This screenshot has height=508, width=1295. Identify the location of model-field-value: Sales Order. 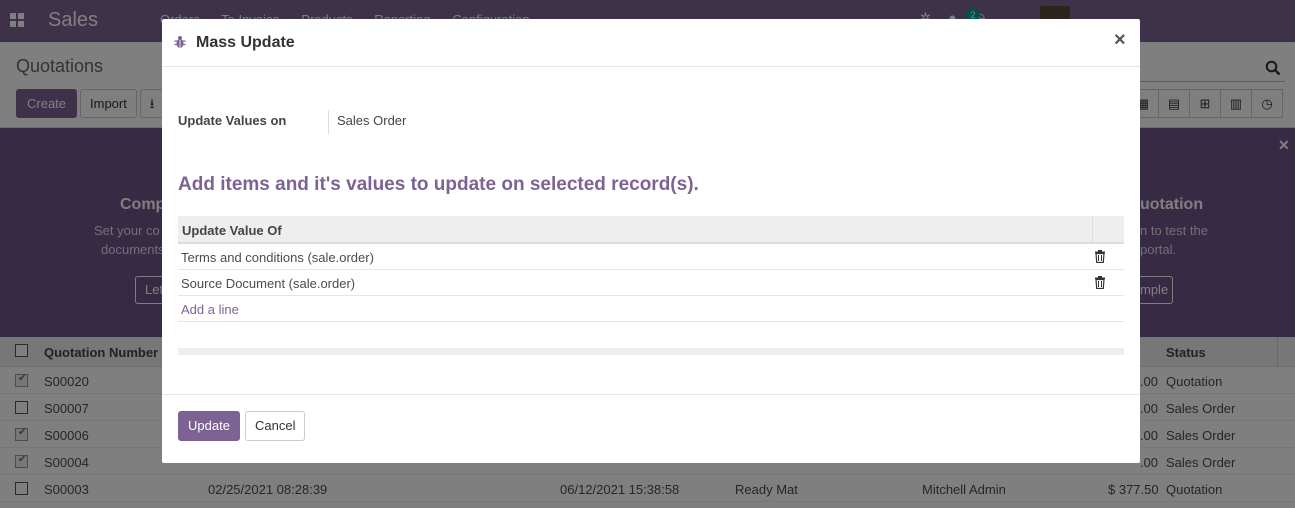
(371, 120).